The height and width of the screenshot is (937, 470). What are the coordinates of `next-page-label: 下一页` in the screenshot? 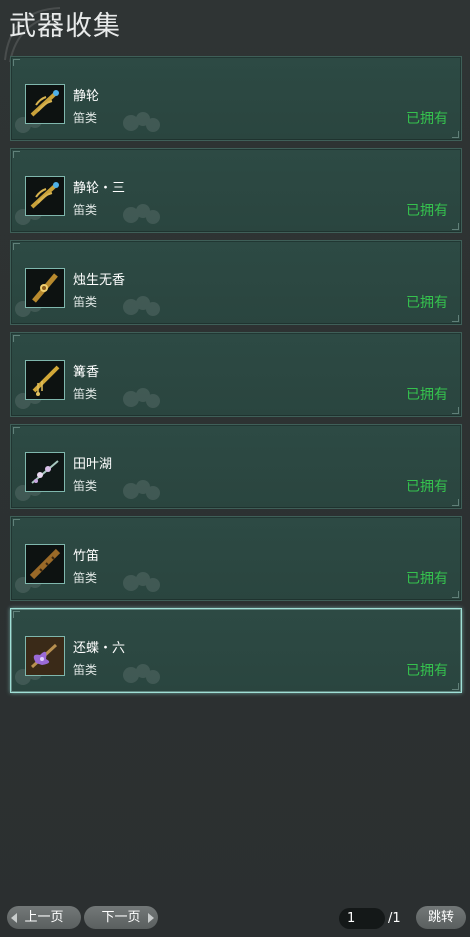 It's located at (121, 917).